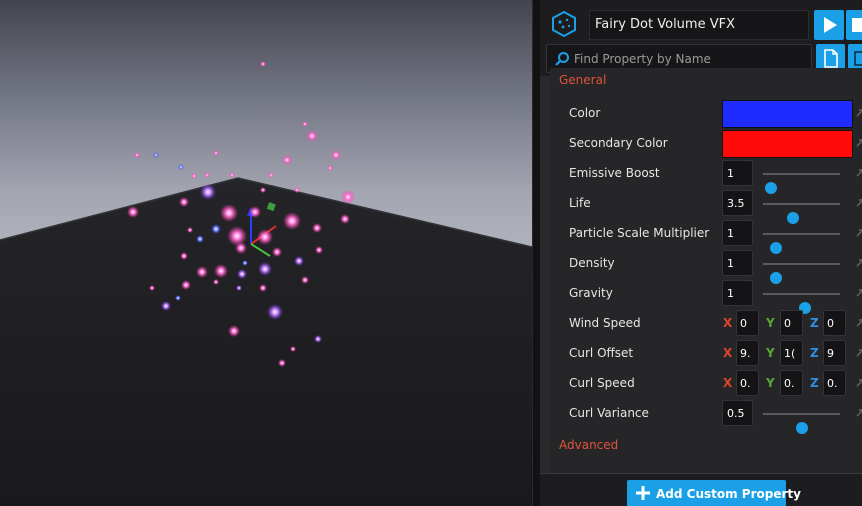  I want to click on property-row-secondary-color: Secondary Color, so click(706, 144).